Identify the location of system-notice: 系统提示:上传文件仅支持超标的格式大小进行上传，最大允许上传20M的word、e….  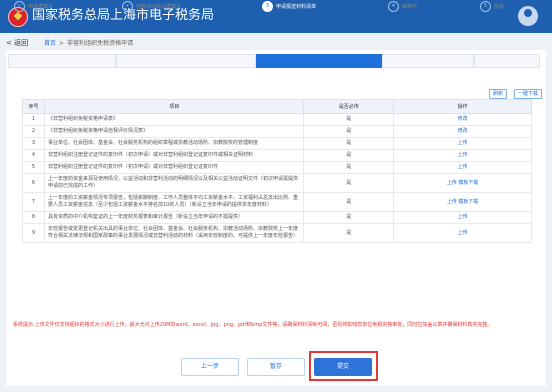
(253, 325).